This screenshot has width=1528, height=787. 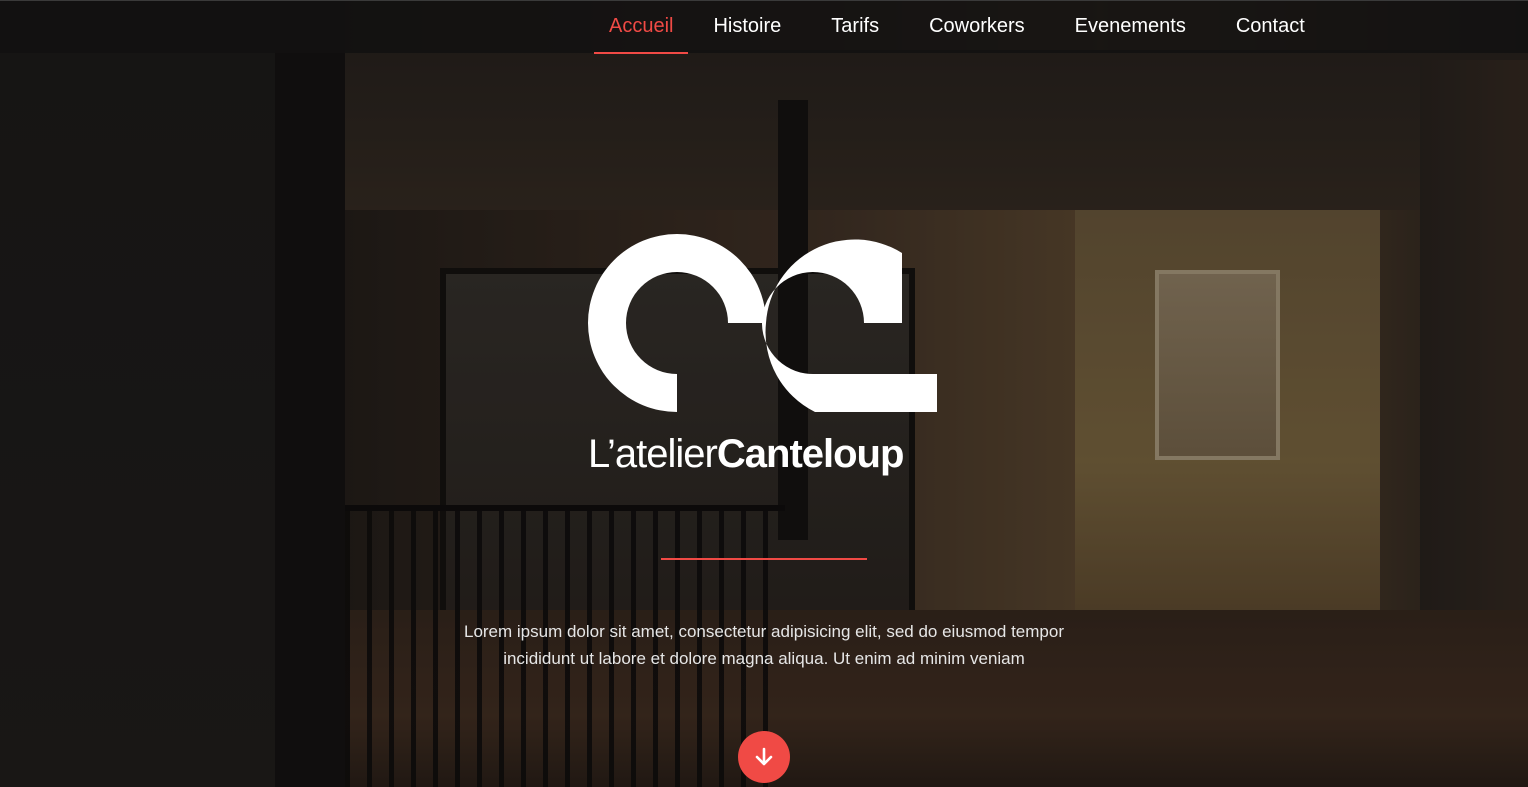 I want to click on nav-item-tarifs: Tarifs, so click(x=855, y=27).